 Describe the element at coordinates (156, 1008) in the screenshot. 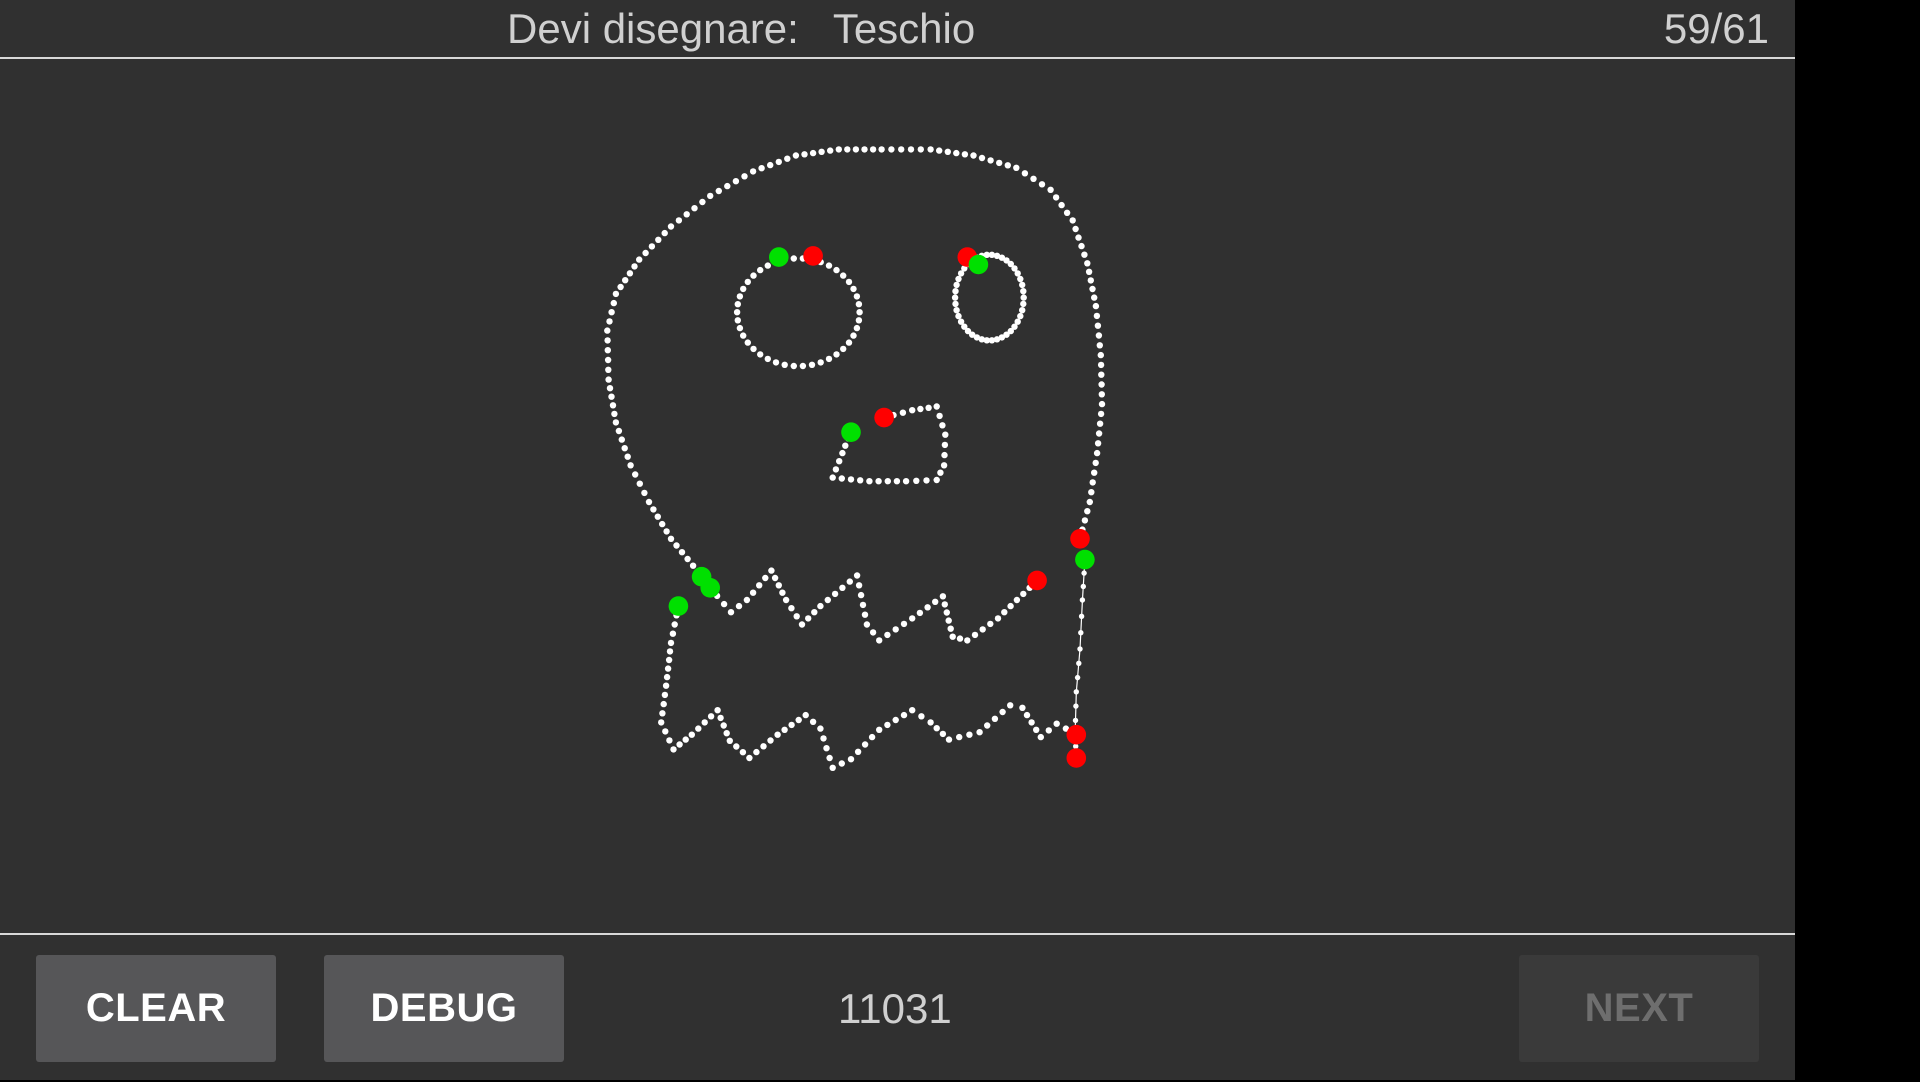

I see `clear-button: CLEAR` at that location.